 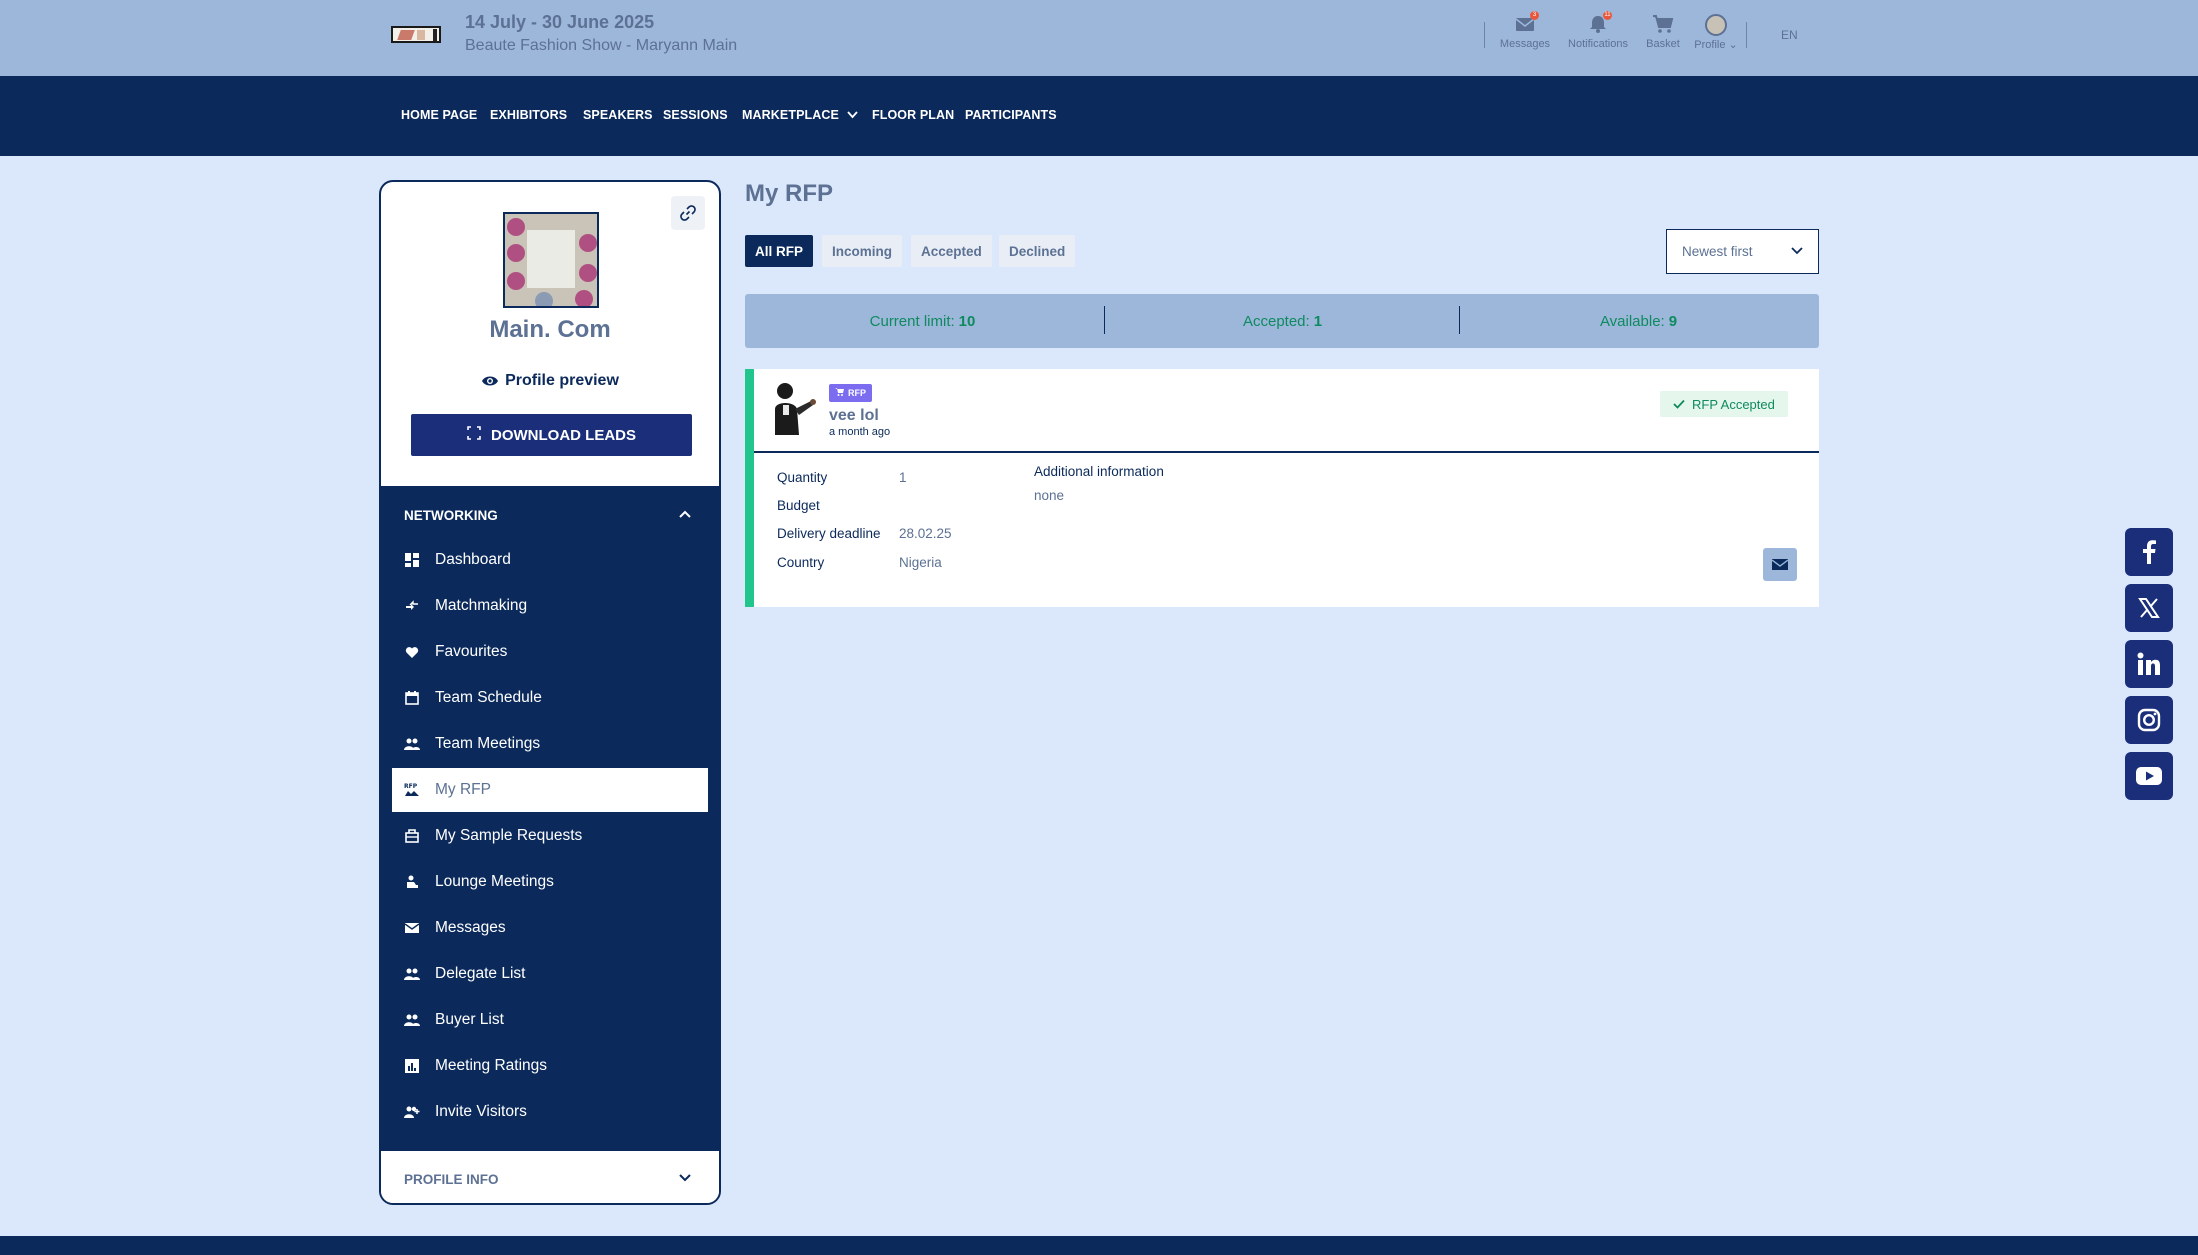 I want to click on sort-select-value: Newest first, so click(x=1717, y=251).